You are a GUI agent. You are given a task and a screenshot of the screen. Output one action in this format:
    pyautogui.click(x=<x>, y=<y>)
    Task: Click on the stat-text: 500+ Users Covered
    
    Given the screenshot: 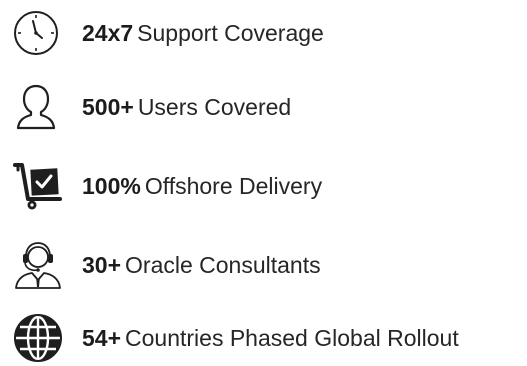 What is the action you would take?
    pyautogui.click(x=187, y=106)
    